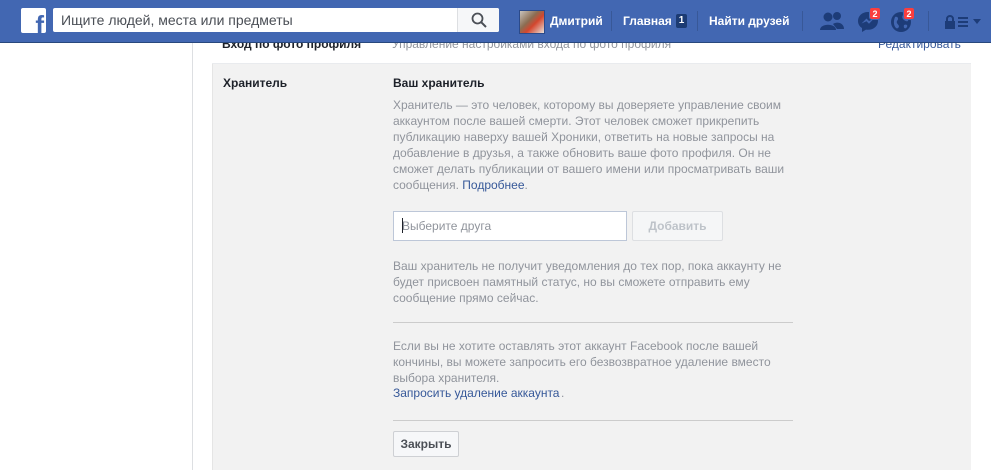  What do you see at coordinates (563, 393) in the screenshot?
I see `period: .` at bounding box center [563, 393].